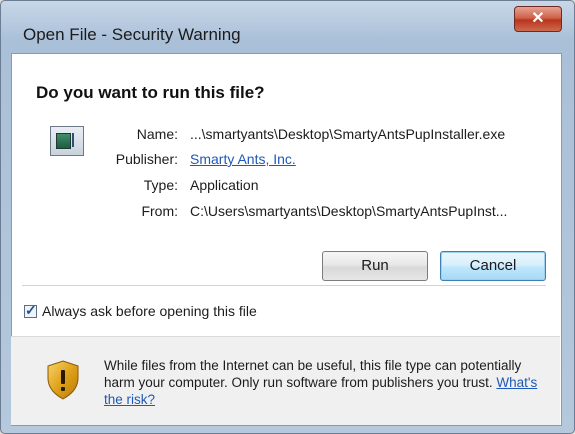 The image size is (575, 434). I want to click on run-button-label: Run, so click(375, 265).